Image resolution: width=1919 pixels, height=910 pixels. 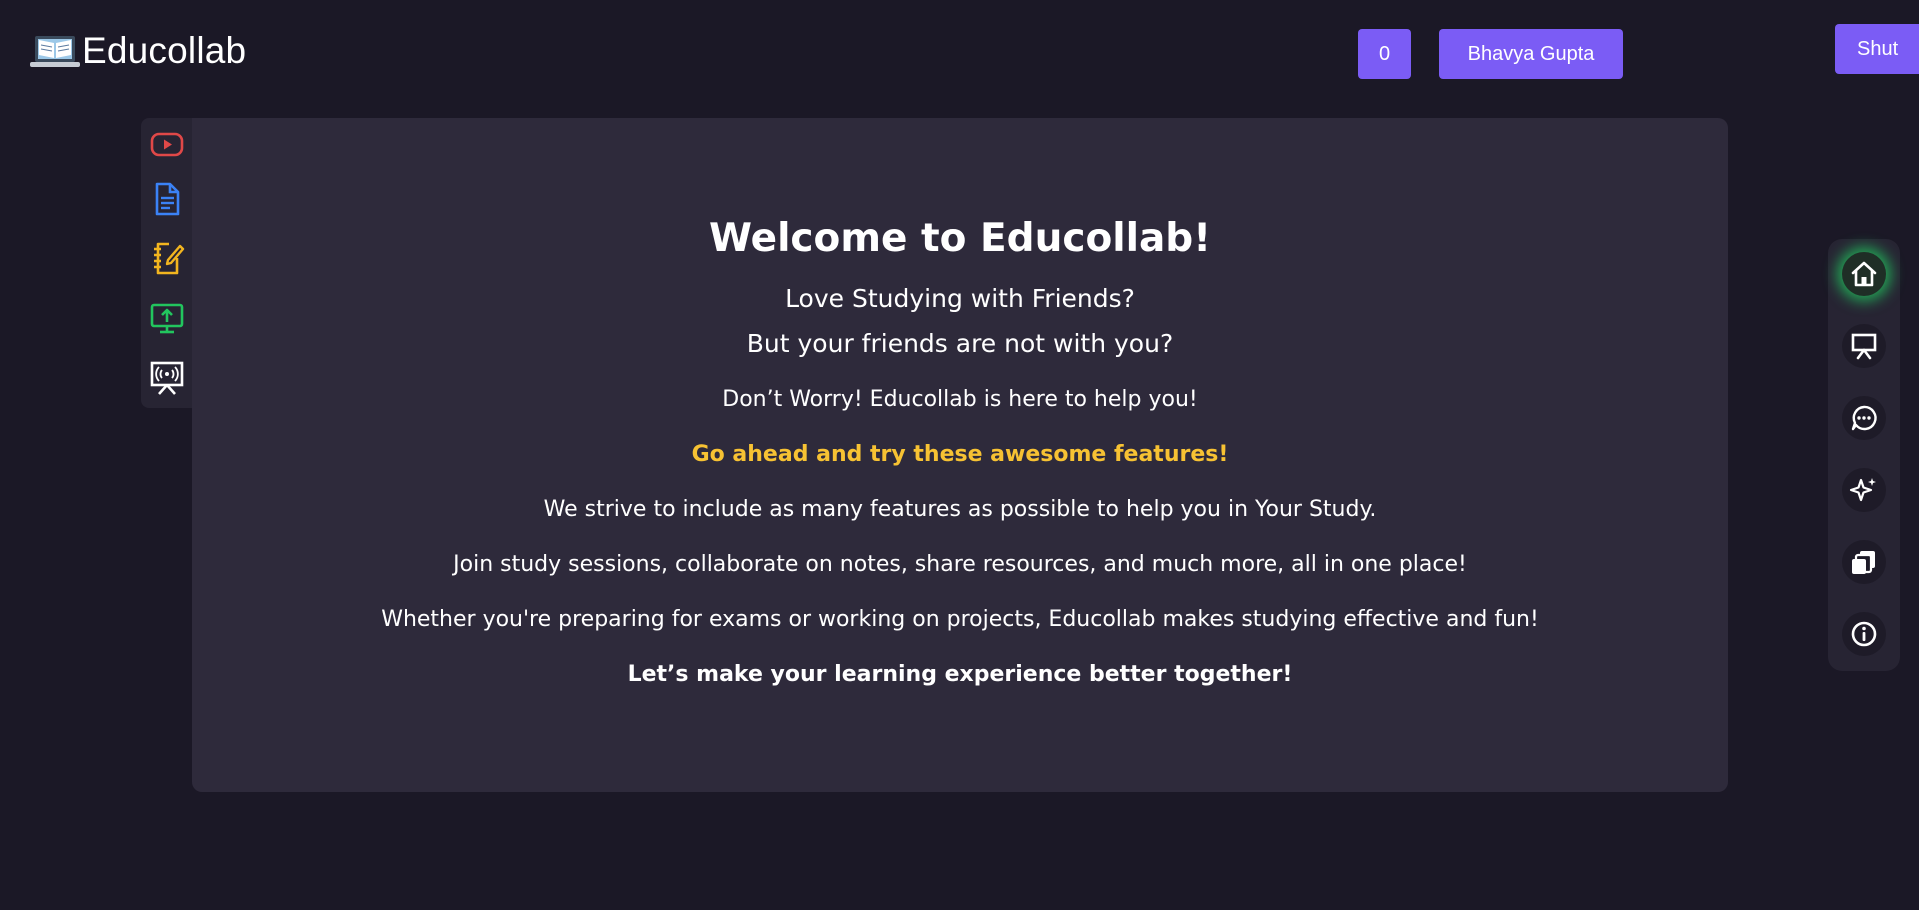 I want to click on right-toolbar, so click(x=1864, y=455).